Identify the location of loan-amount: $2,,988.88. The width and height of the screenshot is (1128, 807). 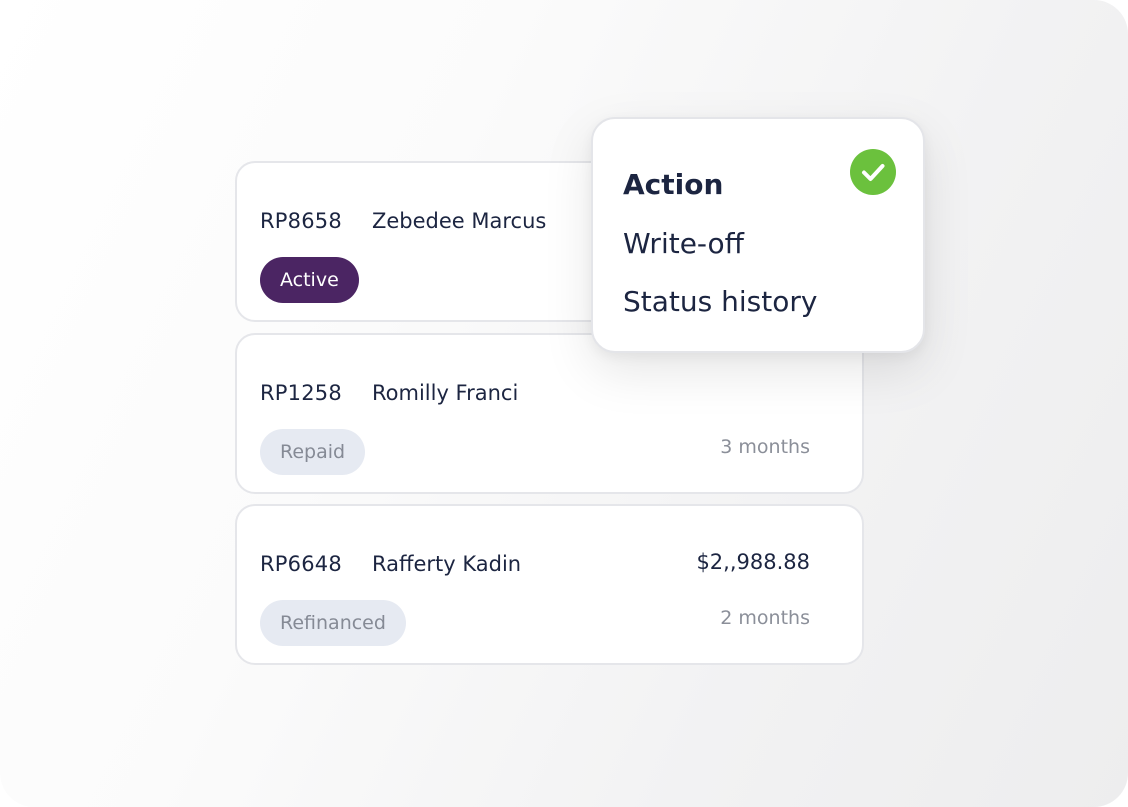
(753, 562).